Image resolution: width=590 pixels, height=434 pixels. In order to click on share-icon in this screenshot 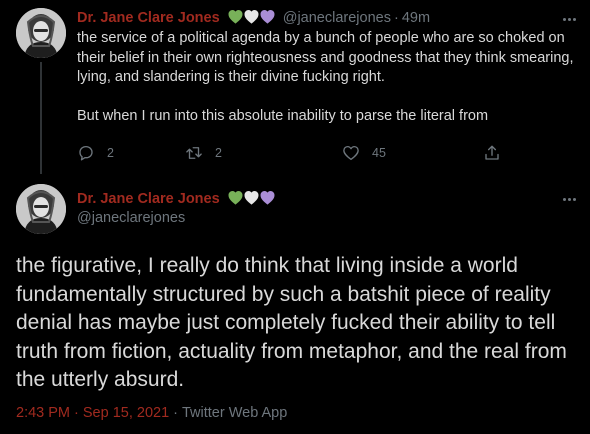, I will do `click(492, 152)`.